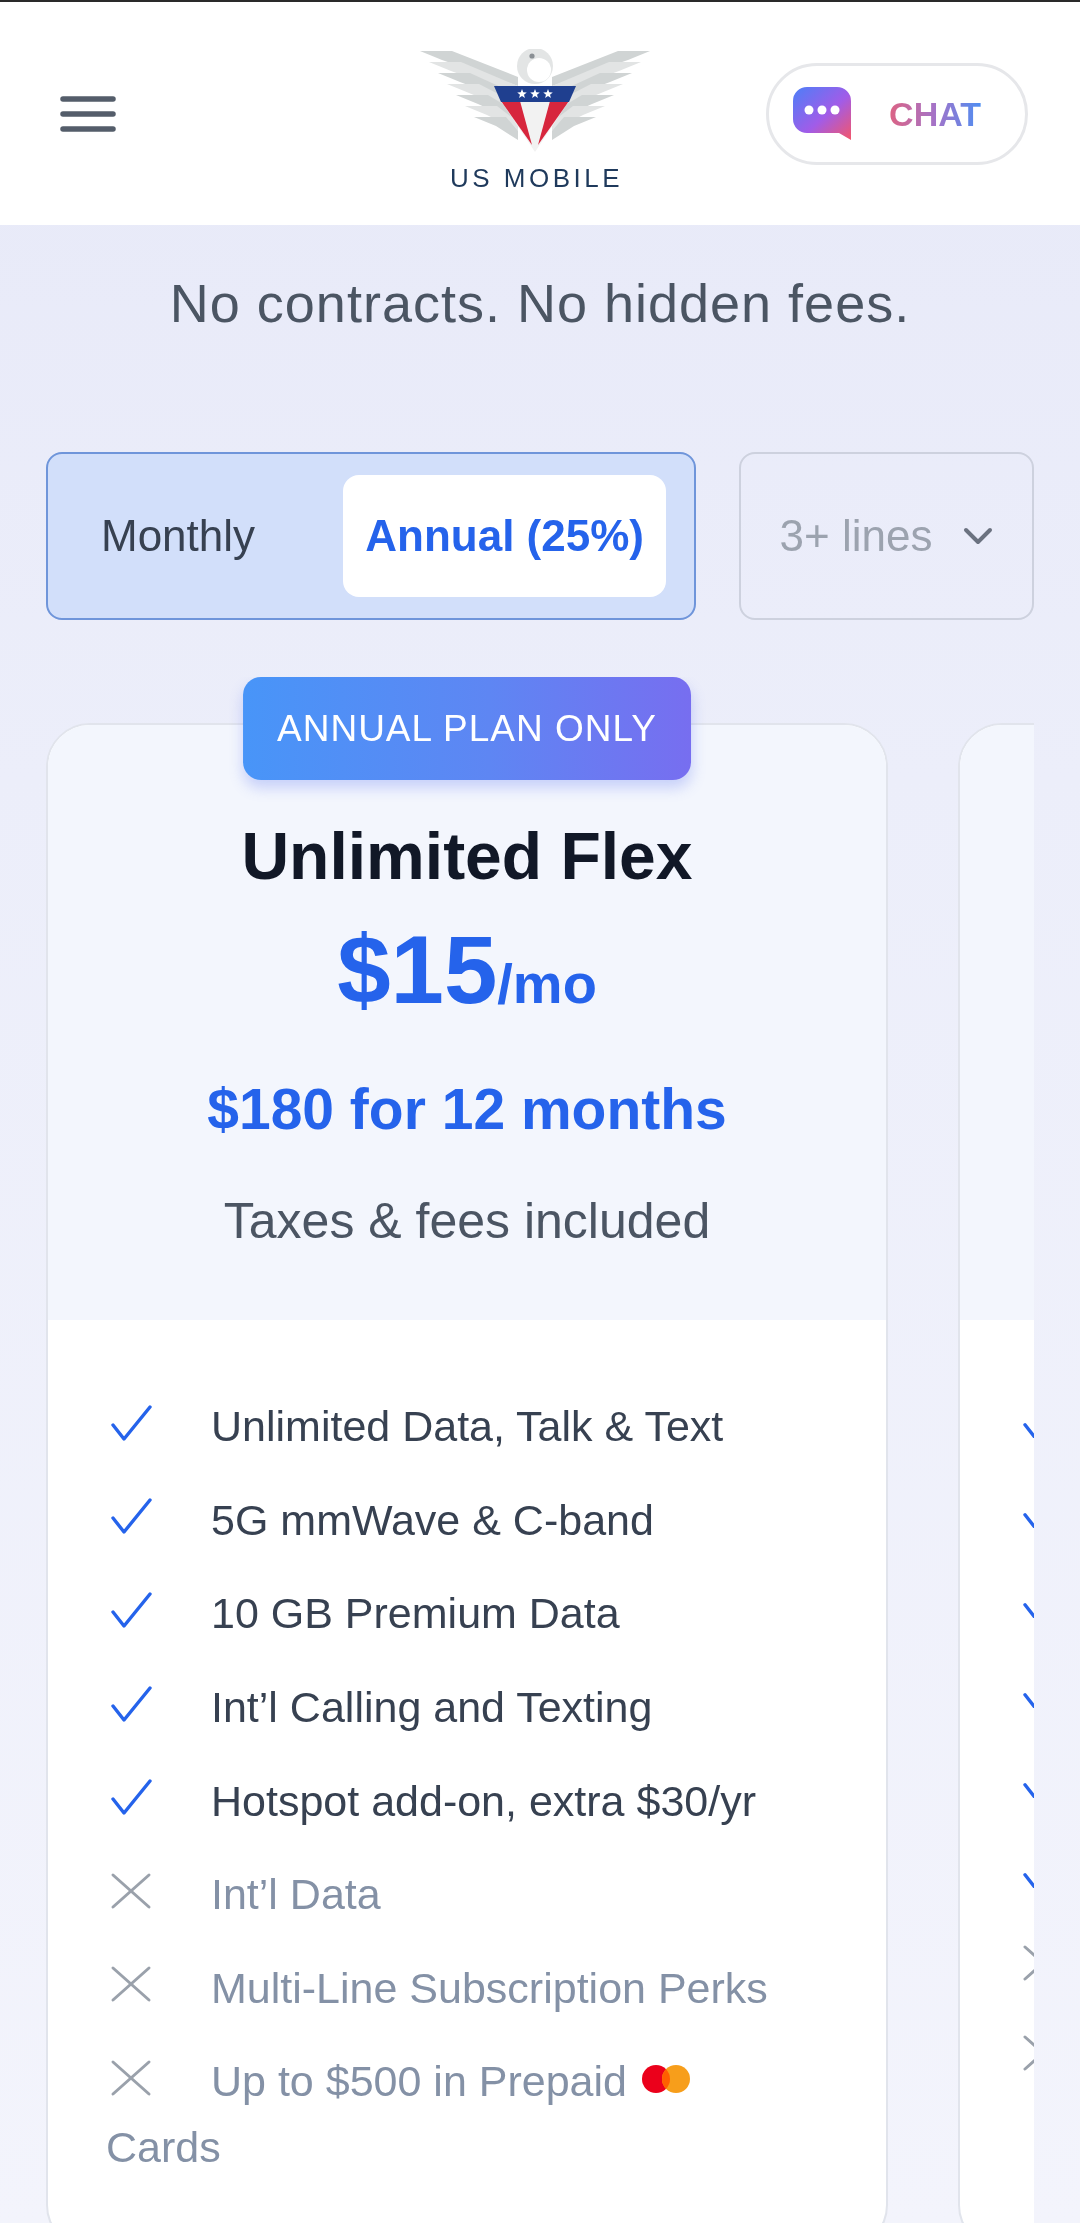  I want to click on feature-text: Int’l Calling and Texting, so click(432, 1706).